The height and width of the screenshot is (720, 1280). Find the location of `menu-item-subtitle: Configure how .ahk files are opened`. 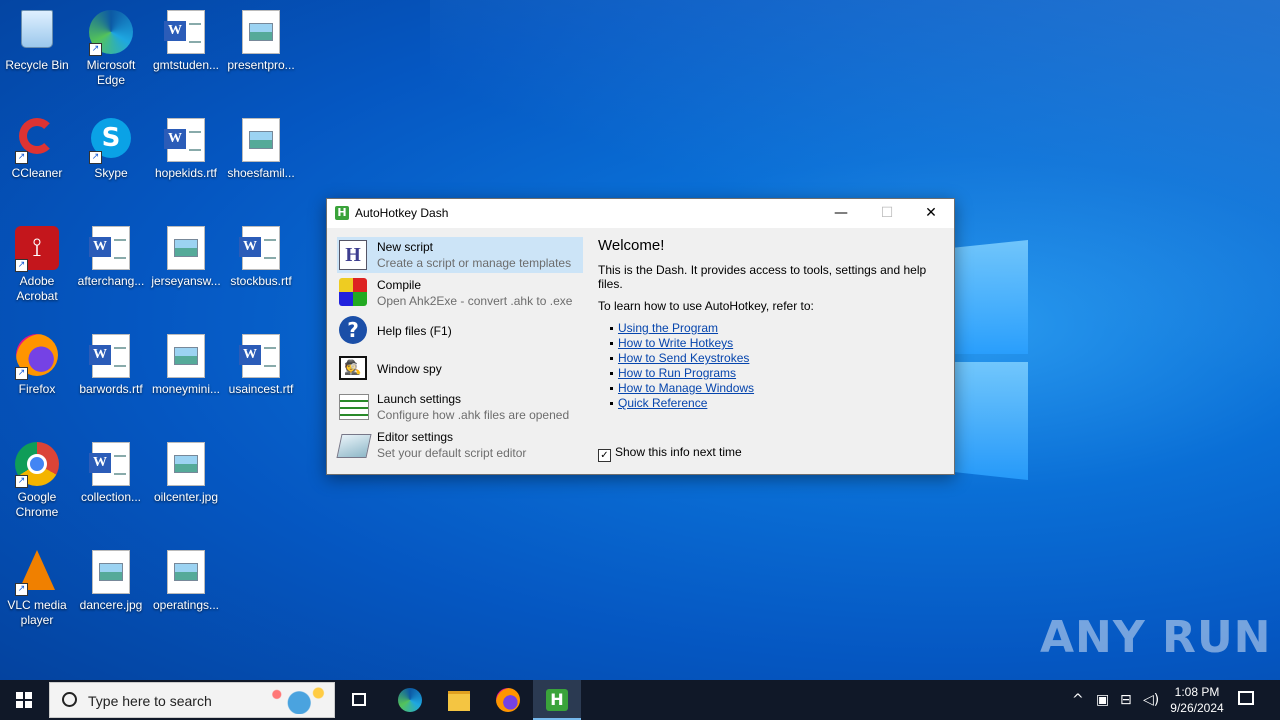

menu-item-subtitle: Configure how .ahk files are opened is located at coordinates (473, 415).